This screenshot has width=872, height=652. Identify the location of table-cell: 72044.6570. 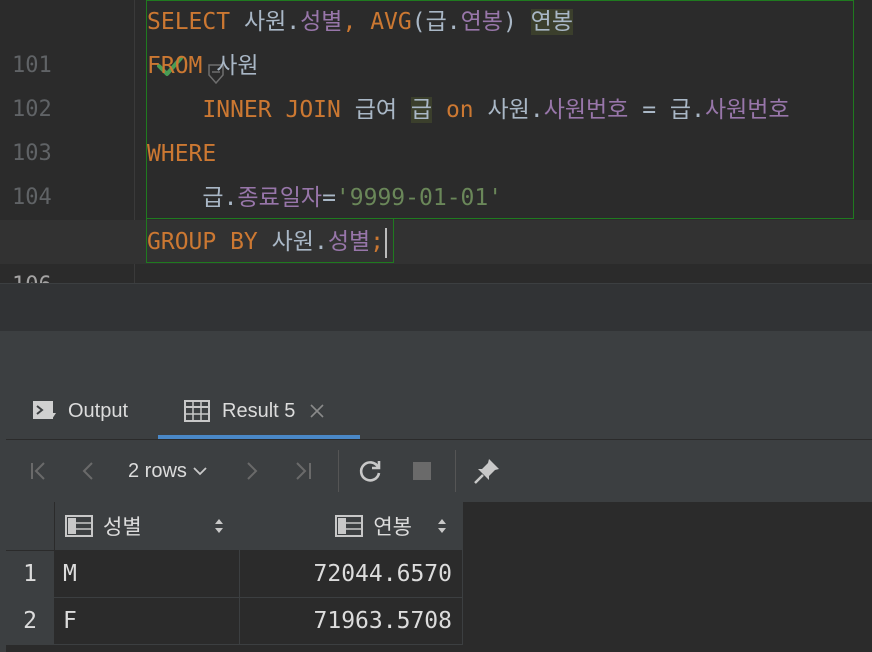
(351, 574).